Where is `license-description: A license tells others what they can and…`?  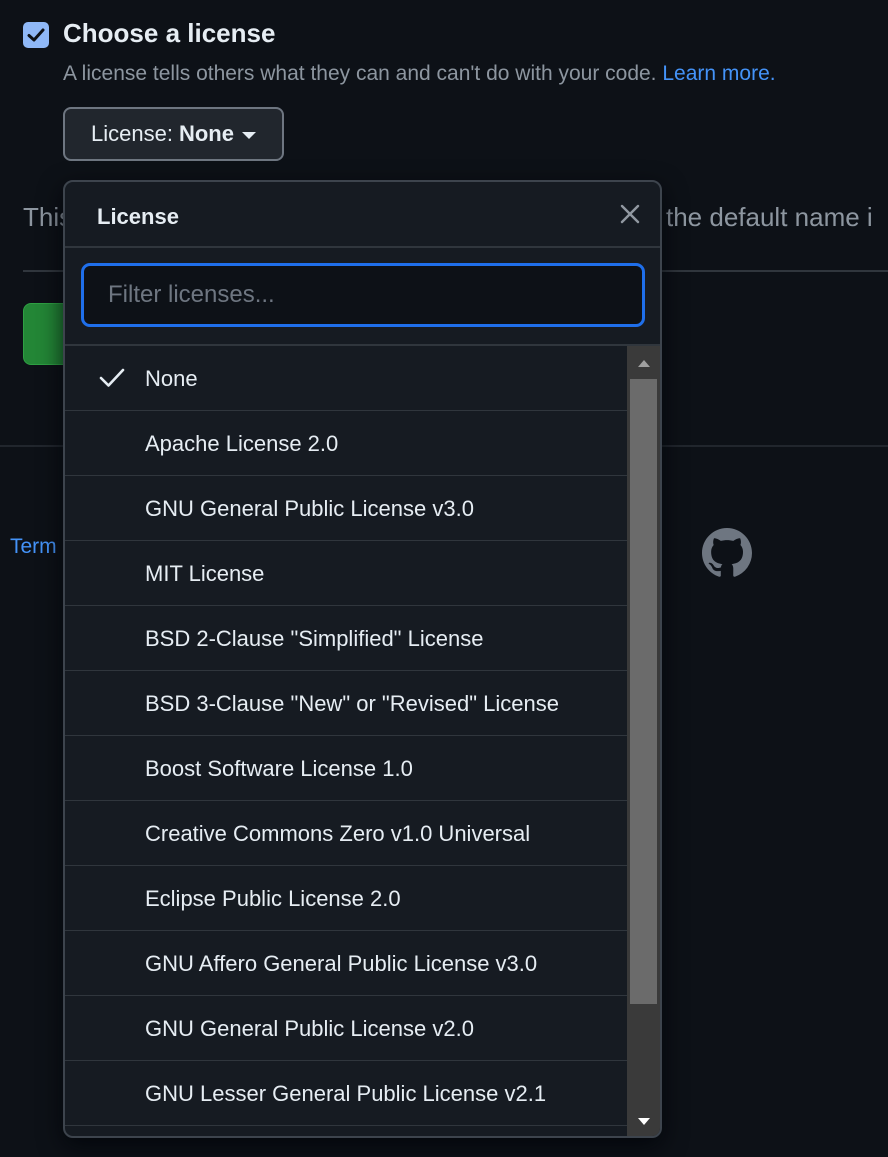 license-description: A license tells others what they can and… is located at coordinates (419, 74).